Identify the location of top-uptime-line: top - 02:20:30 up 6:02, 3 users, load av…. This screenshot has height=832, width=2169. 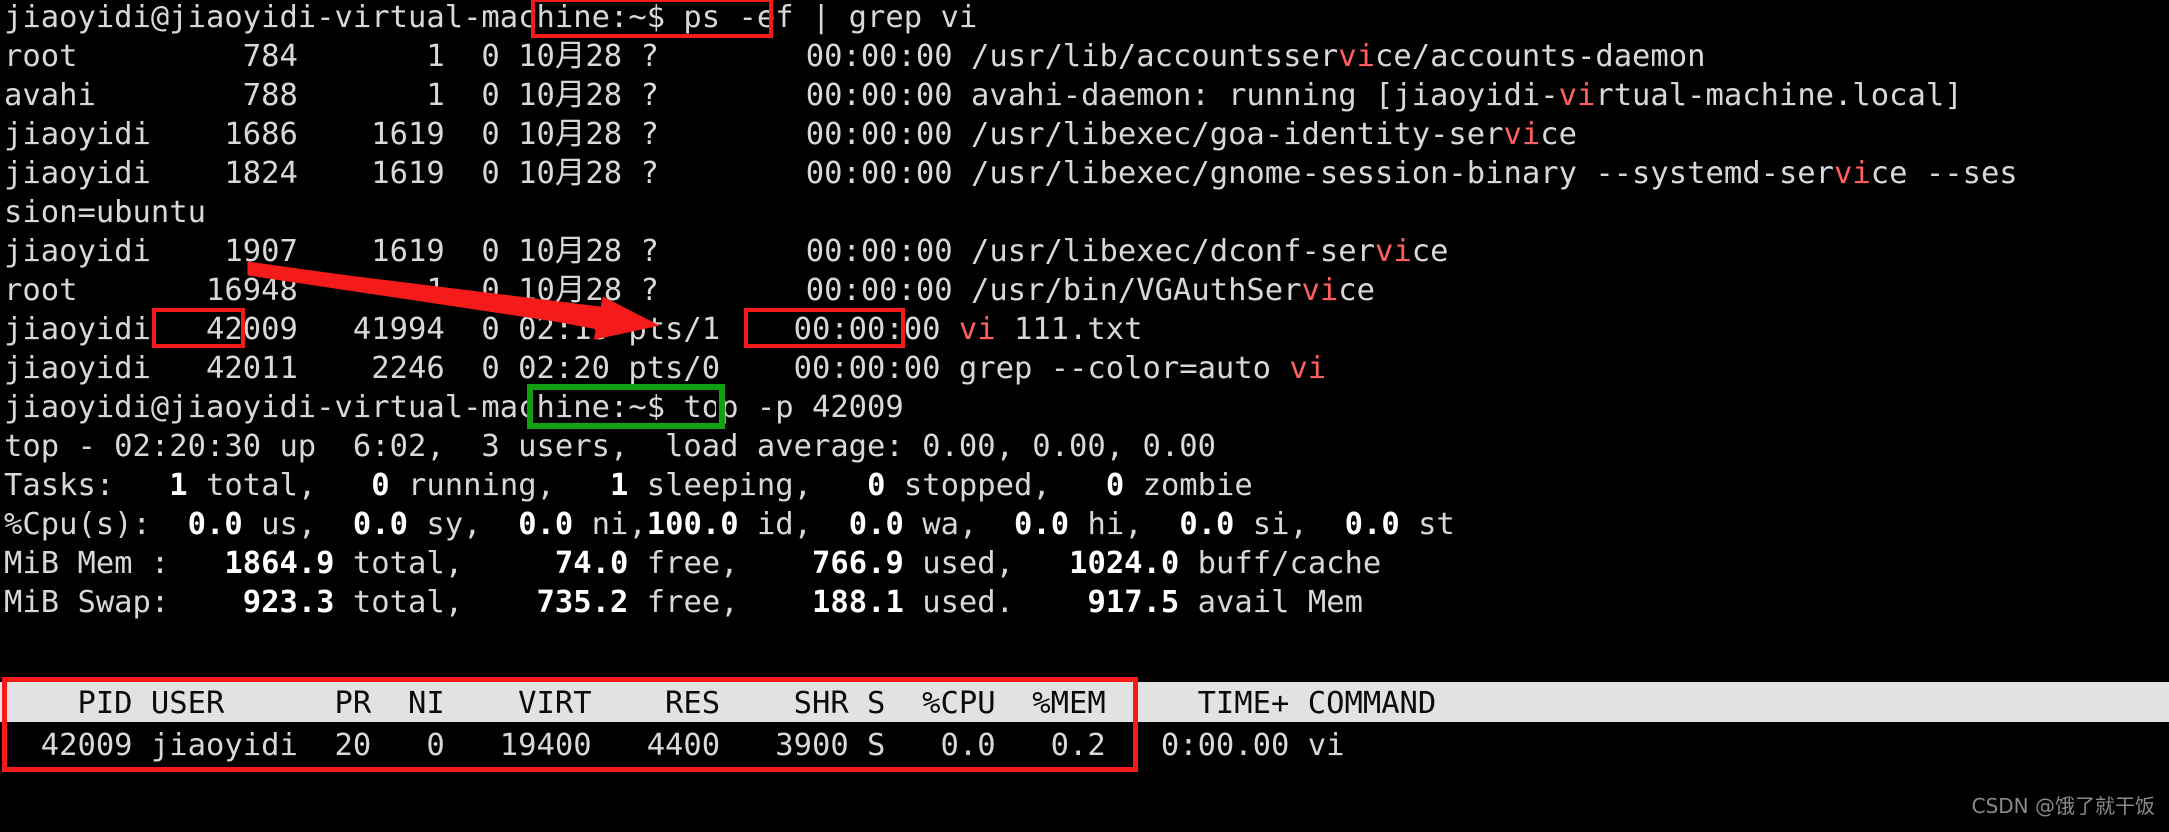
(610, 446).